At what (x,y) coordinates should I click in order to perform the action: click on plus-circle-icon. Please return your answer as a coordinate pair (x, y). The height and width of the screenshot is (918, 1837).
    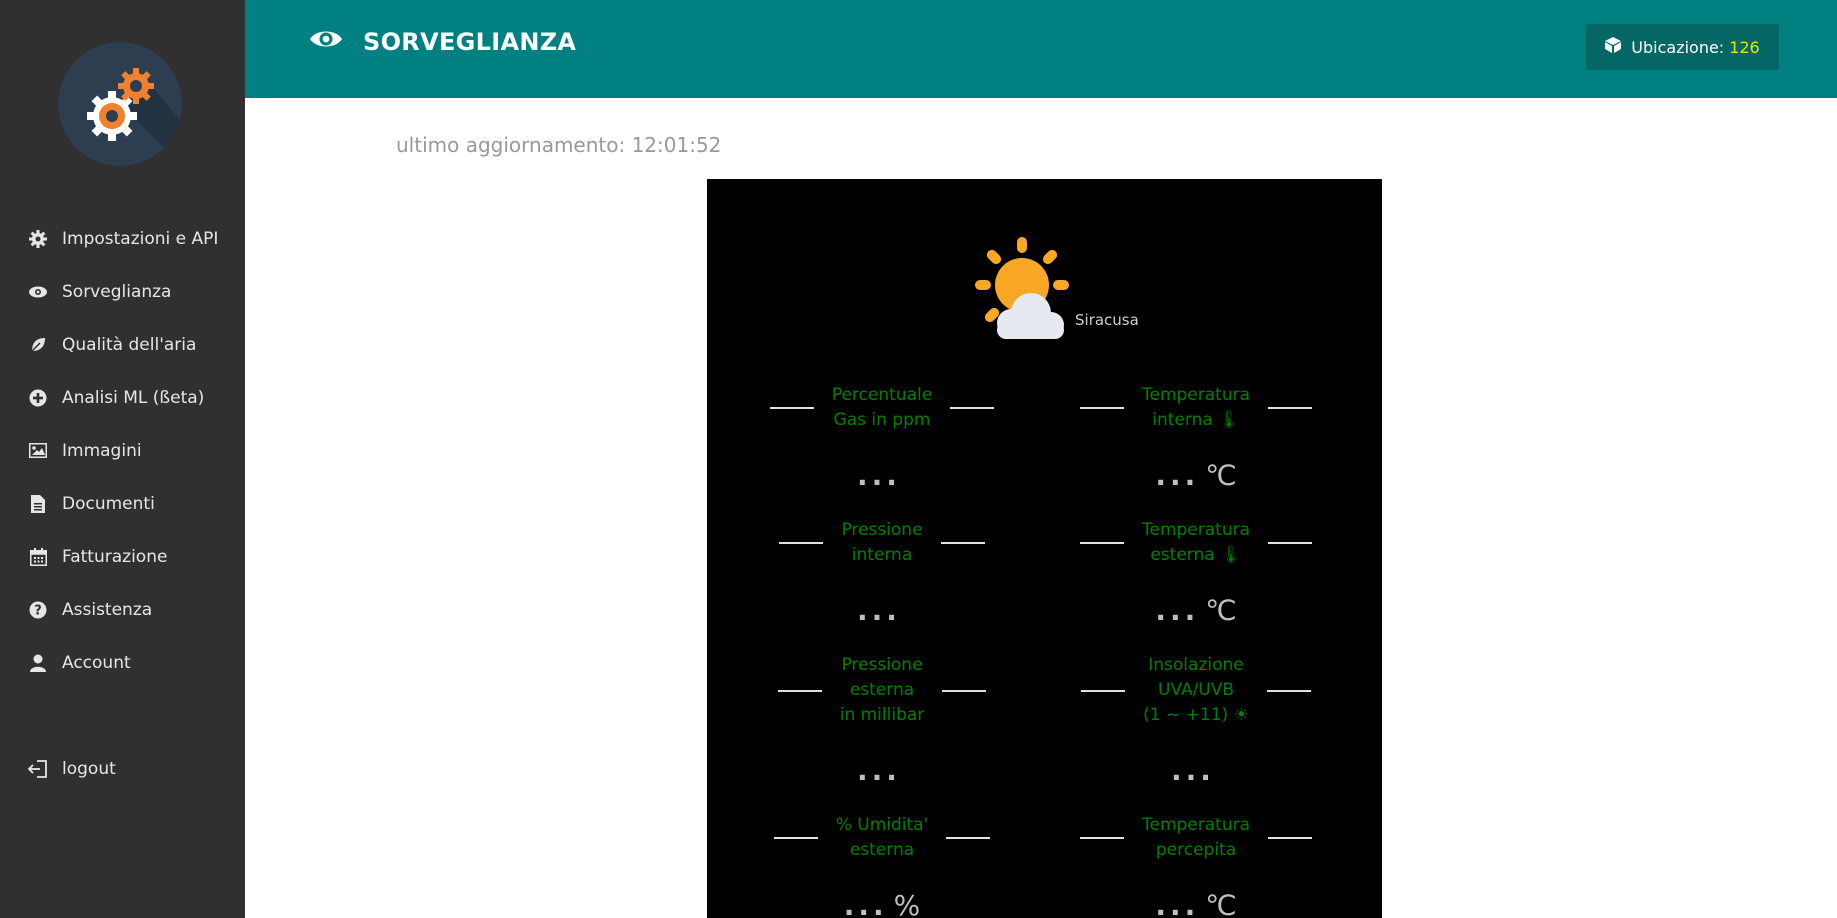
    Looking at the image, I should click on (38, 398).